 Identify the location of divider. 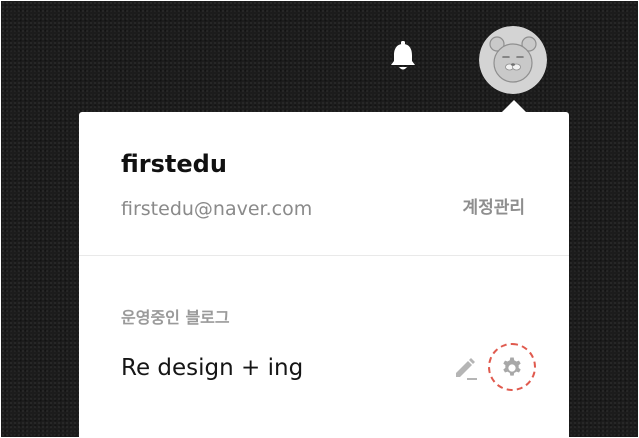
(324, 255).